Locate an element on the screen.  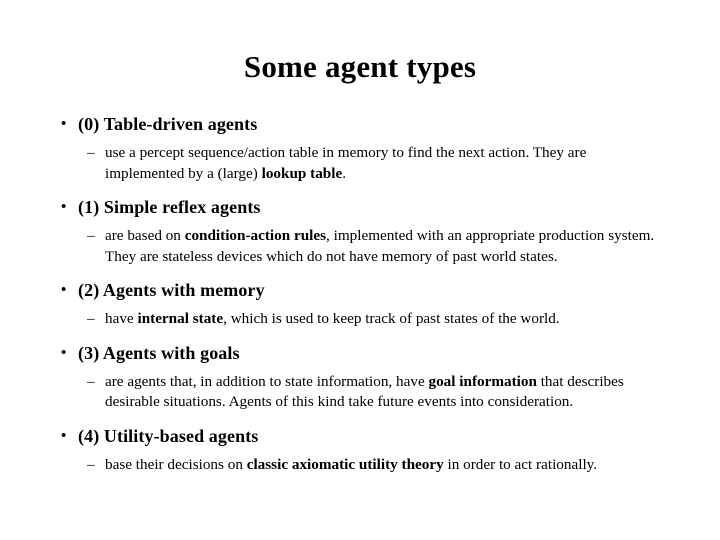
detail-text: . is located at coordinates (344, 173).